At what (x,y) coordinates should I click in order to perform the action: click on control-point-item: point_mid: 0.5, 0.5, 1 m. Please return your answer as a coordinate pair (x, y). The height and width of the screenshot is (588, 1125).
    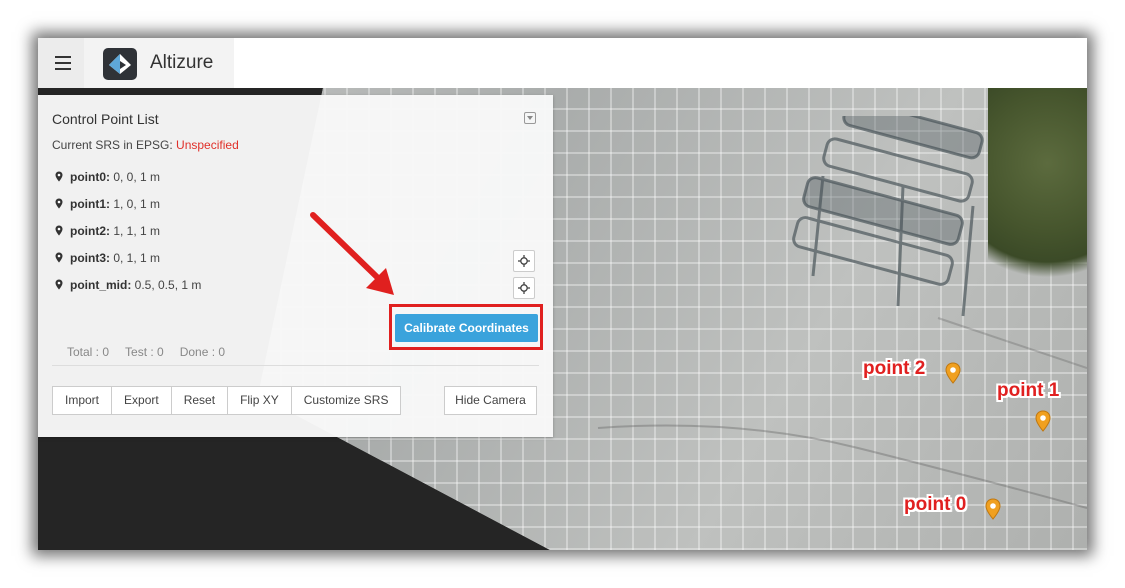
    Looking at the image, I should click on (127, 288).